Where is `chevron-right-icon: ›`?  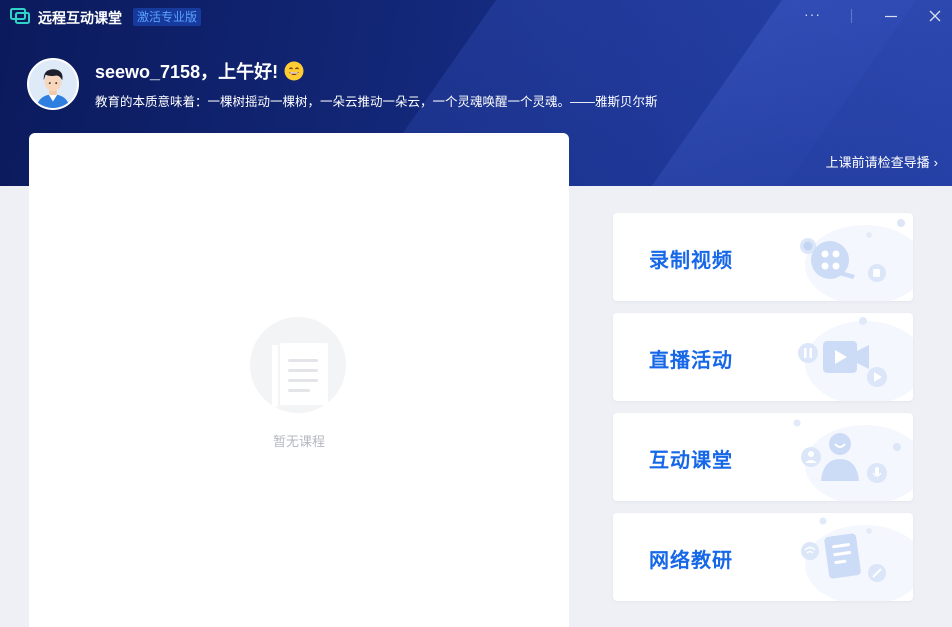
chevron-right-icon: › is located at coordinates (935, 162).